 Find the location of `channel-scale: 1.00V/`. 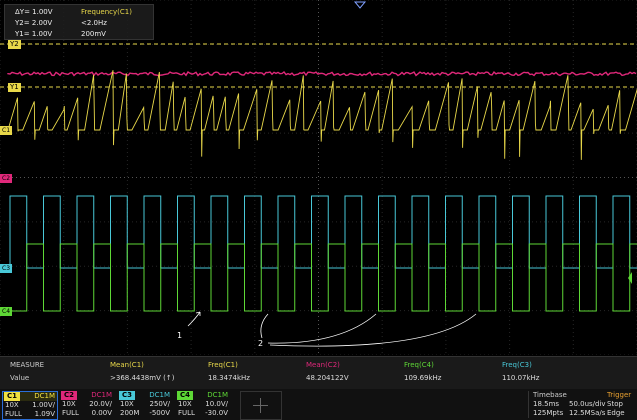

channel-scale: 1.00V/ is located at coordinates (43, 405).